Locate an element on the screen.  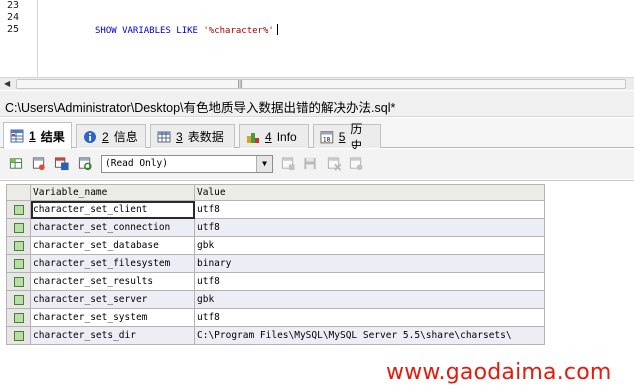
cell-variable-name: character_sets_dir is located at coordinates (112, 335).